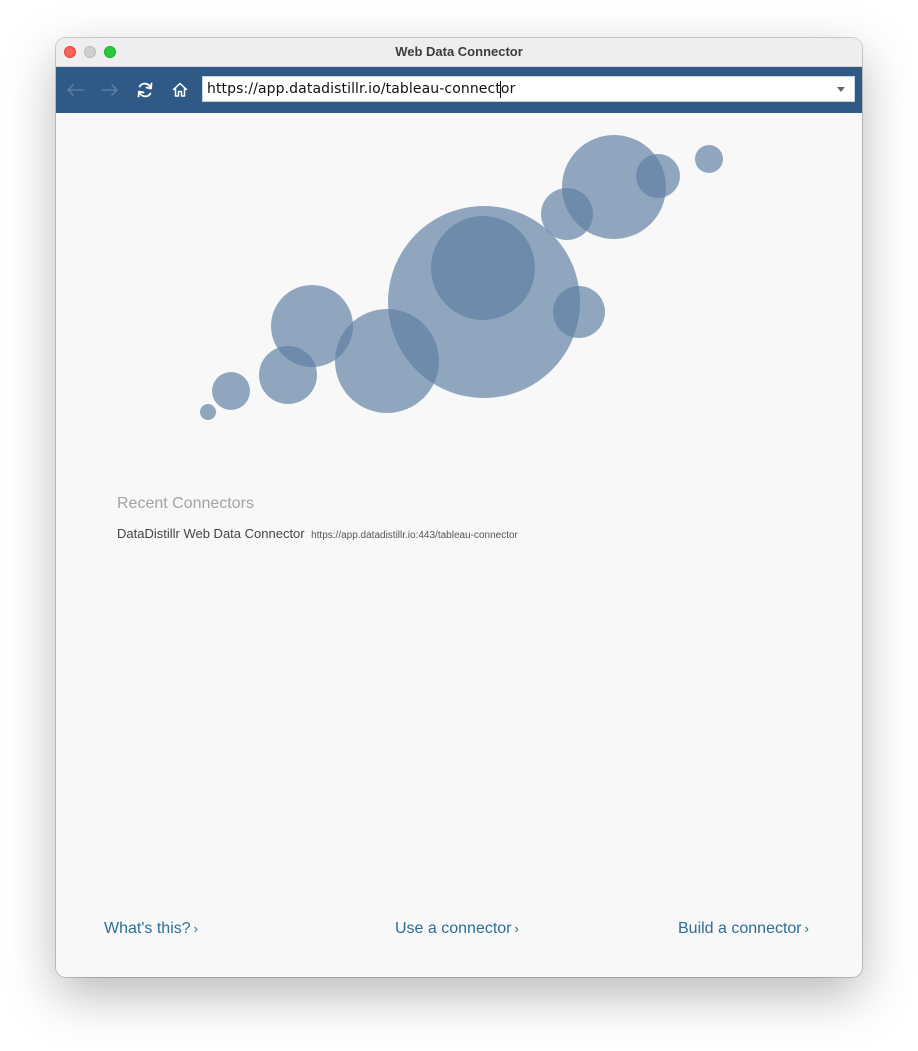 Image resolution: width=918 pixels, height=1051 pixels. I want to click on refresh-button, so click(145, 90).